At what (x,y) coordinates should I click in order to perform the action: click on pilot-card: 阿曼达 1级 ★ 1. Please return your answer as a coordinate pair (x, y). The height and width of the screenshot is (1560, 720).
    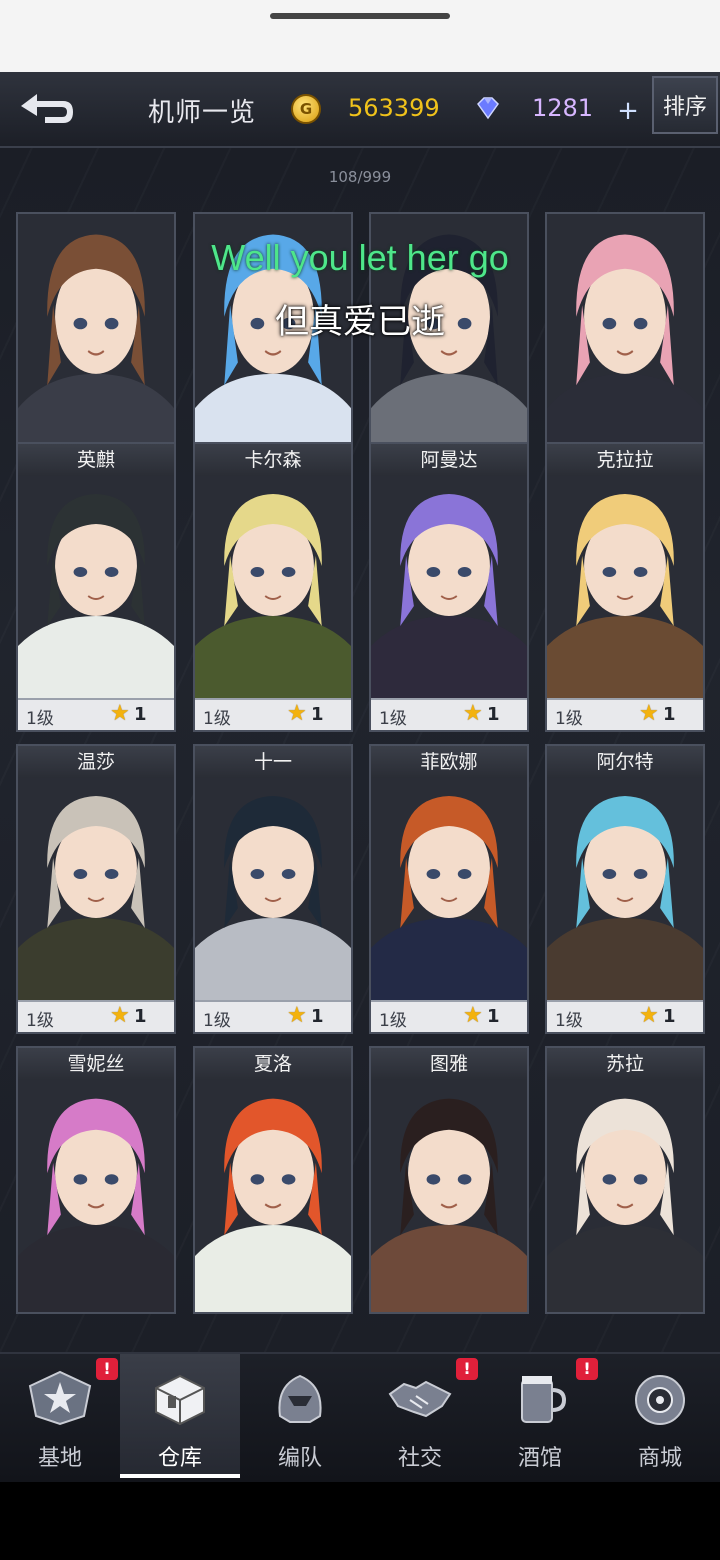
    Looking at the image, I should click on (449, 587).